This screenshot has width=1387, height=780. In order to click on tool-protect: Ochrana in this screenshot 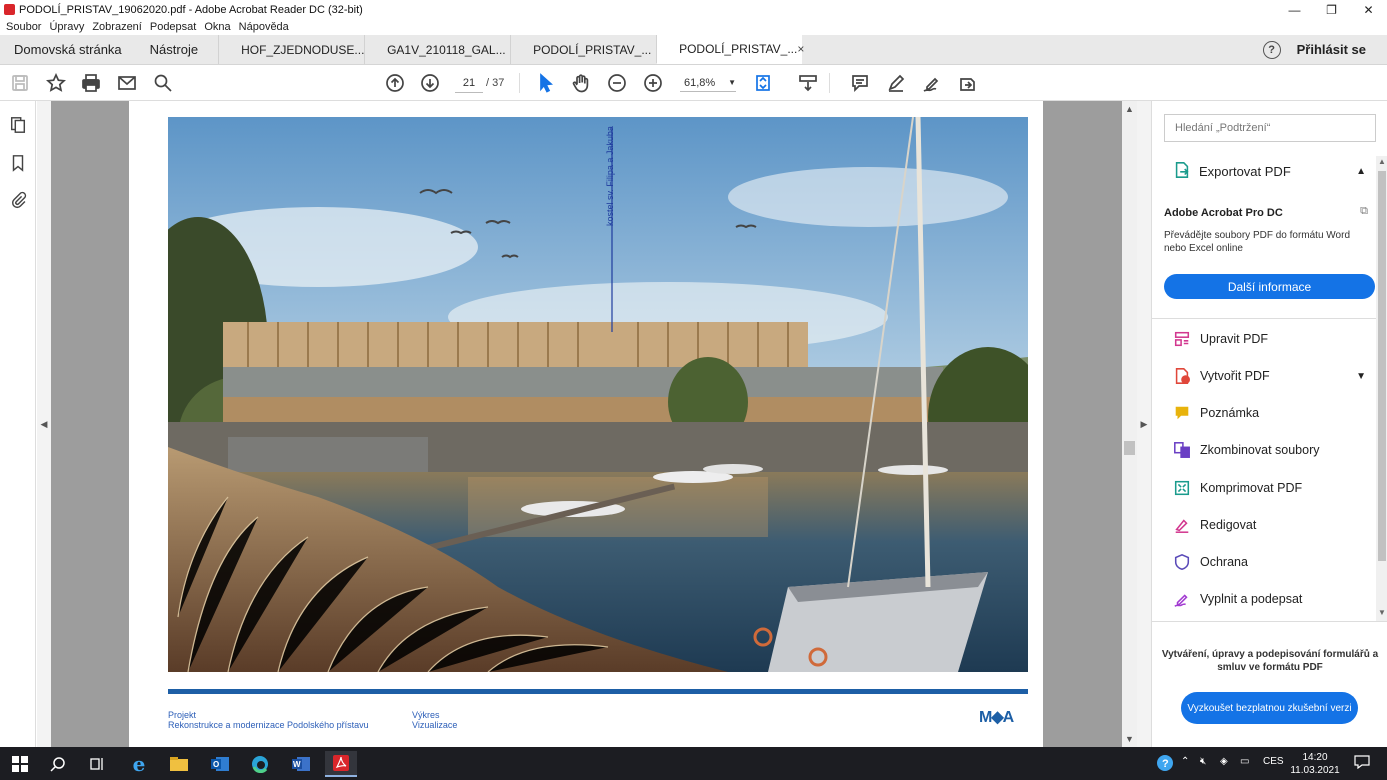, I will do `click(1264, 562)`.